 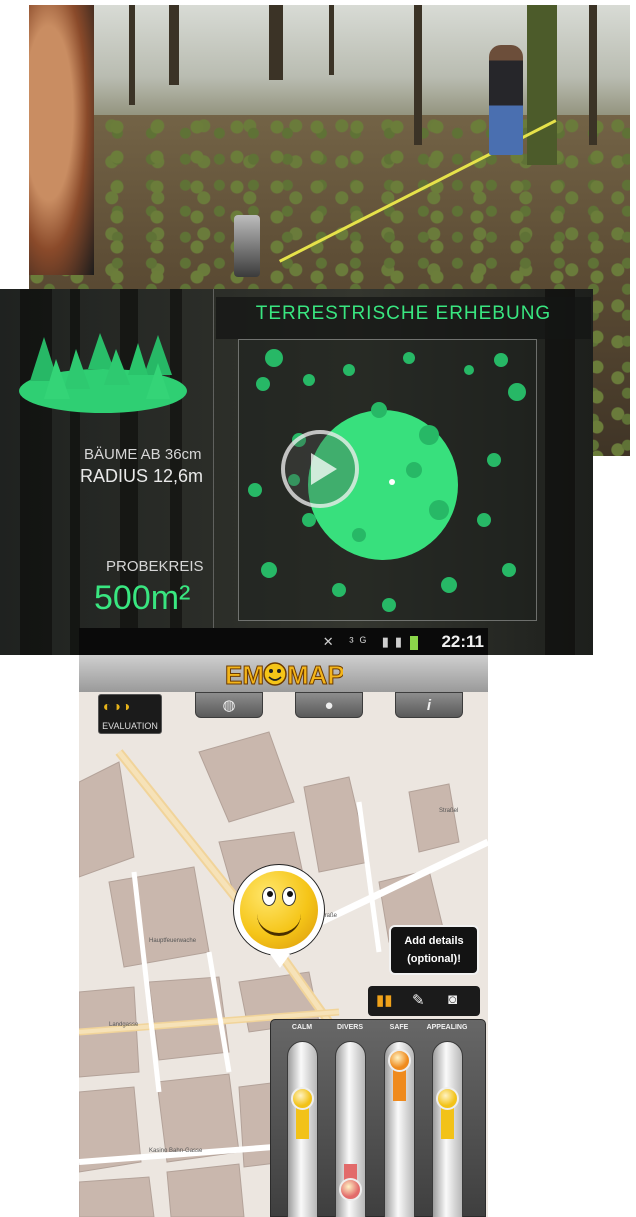 What do you see at coordinates (130, 726) in the screenshot?
I see `evaluation-label: EVALUATION` at bounding box center [130, 726].